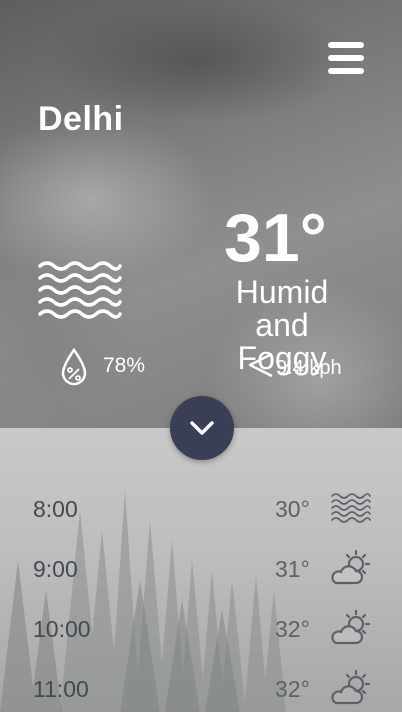 The width and height of the screenshot is (402, 712). Describe the element at coordinates (74, 367) in the screenshot. I see `humidity-drop-icon` at that location.